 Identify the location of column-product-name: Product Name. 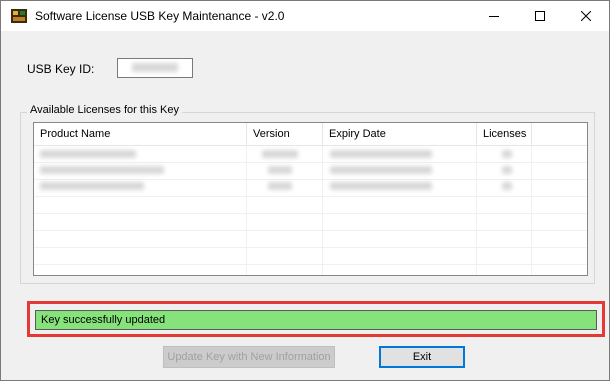
(140, 134).